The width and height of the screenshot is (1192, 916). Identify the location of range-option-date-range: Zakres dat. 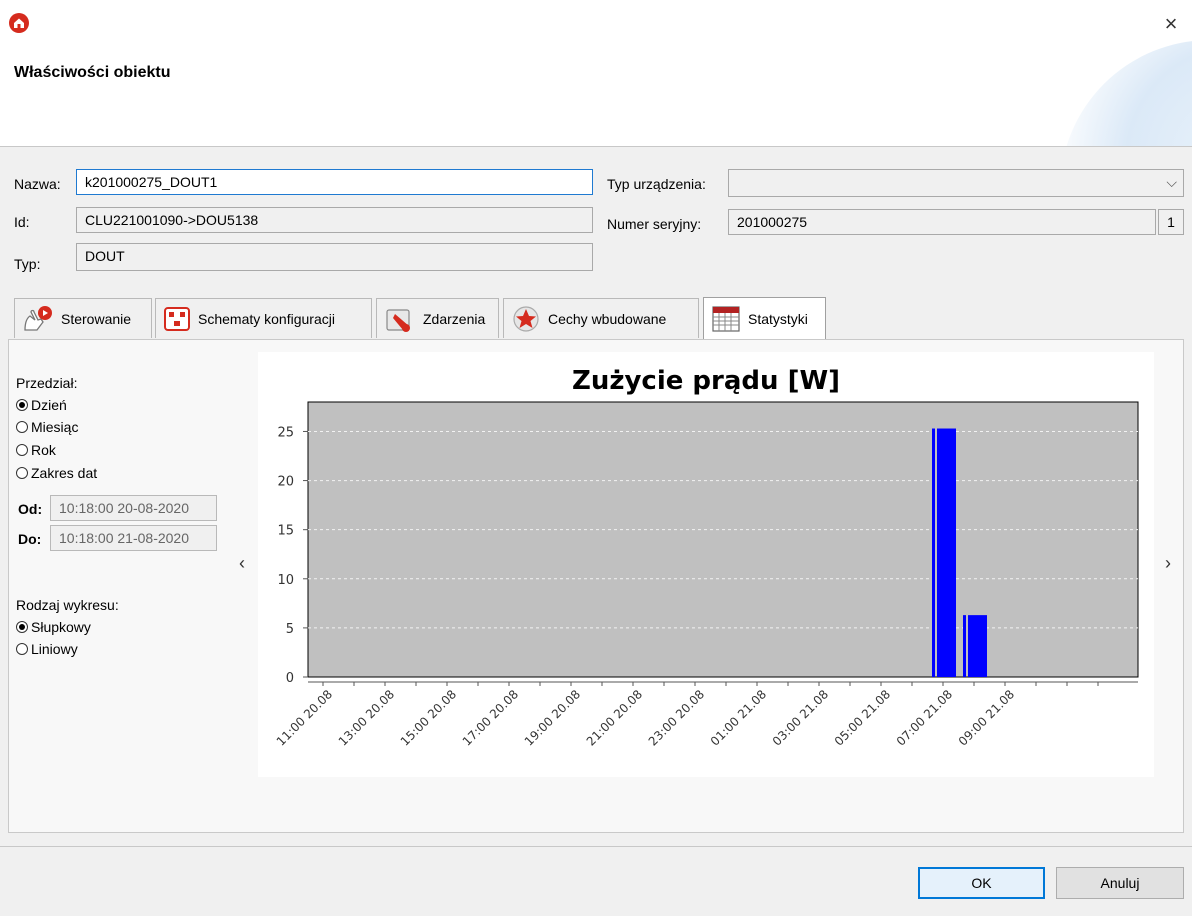
(56, 473).